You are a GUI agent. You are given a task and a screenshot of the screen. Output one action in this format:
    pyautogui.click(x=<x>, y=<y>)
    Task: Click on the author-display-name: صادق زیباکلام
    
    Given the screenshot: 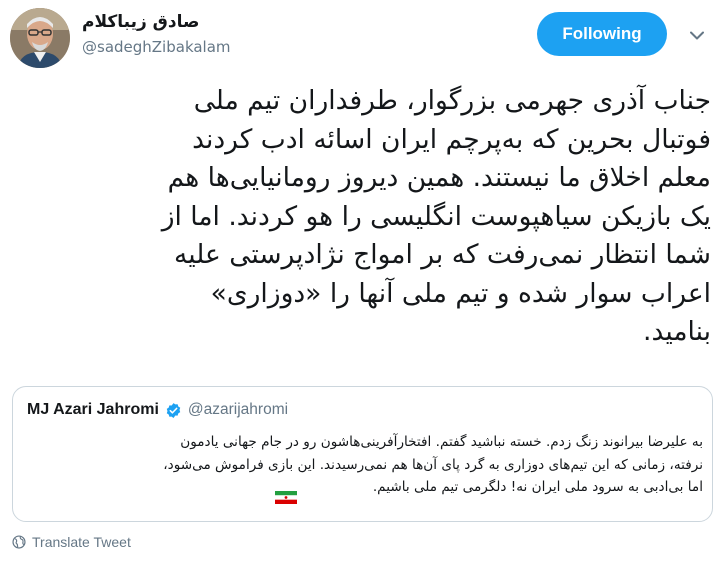 What is the action you would take?
    pyautogui.click(x=182, y=22)
    